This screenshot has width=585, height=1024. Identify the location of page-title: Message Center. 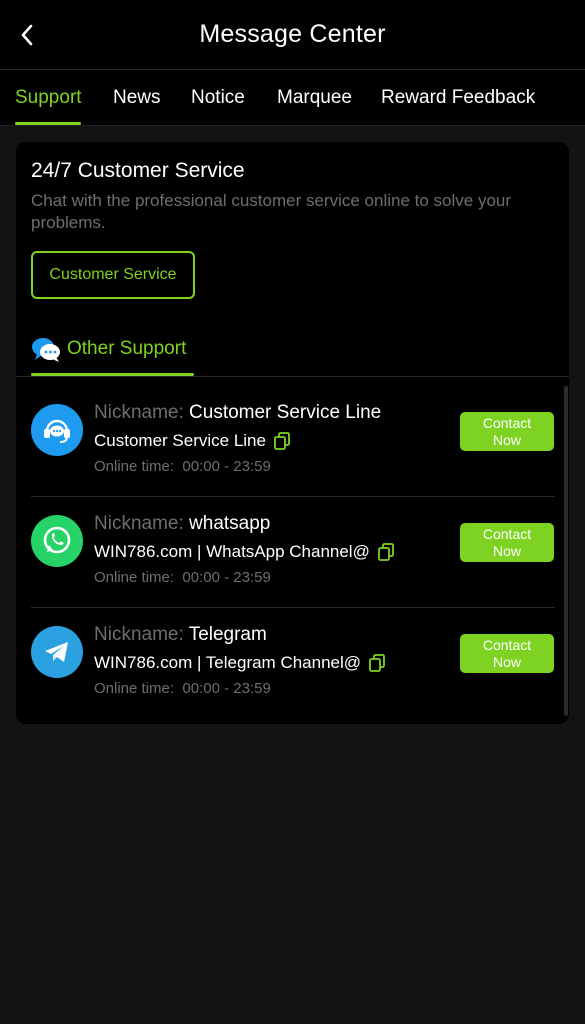
(292, 34).